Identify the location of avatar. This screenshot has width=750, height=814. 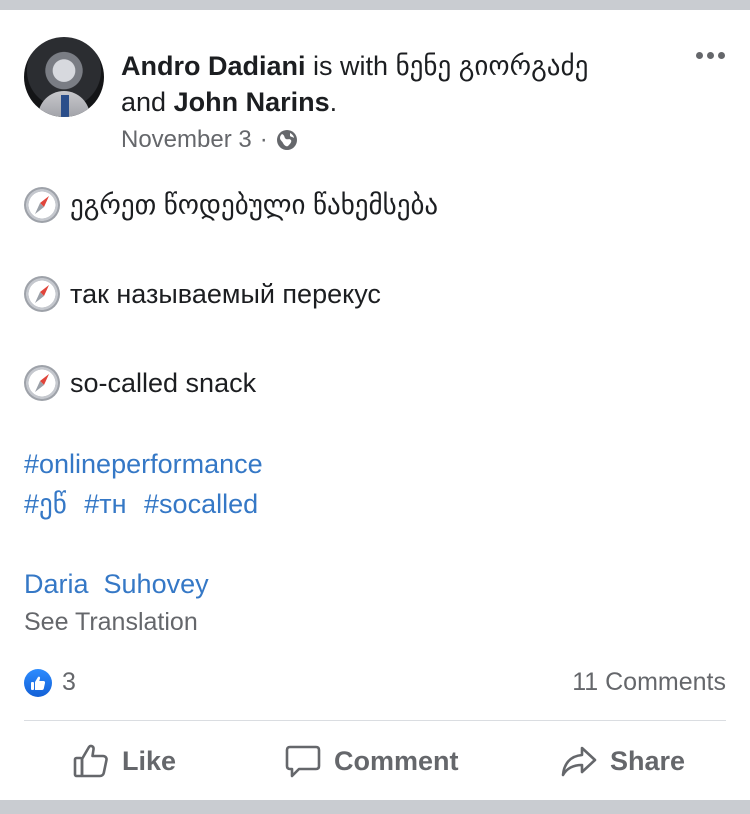
(64, 77).